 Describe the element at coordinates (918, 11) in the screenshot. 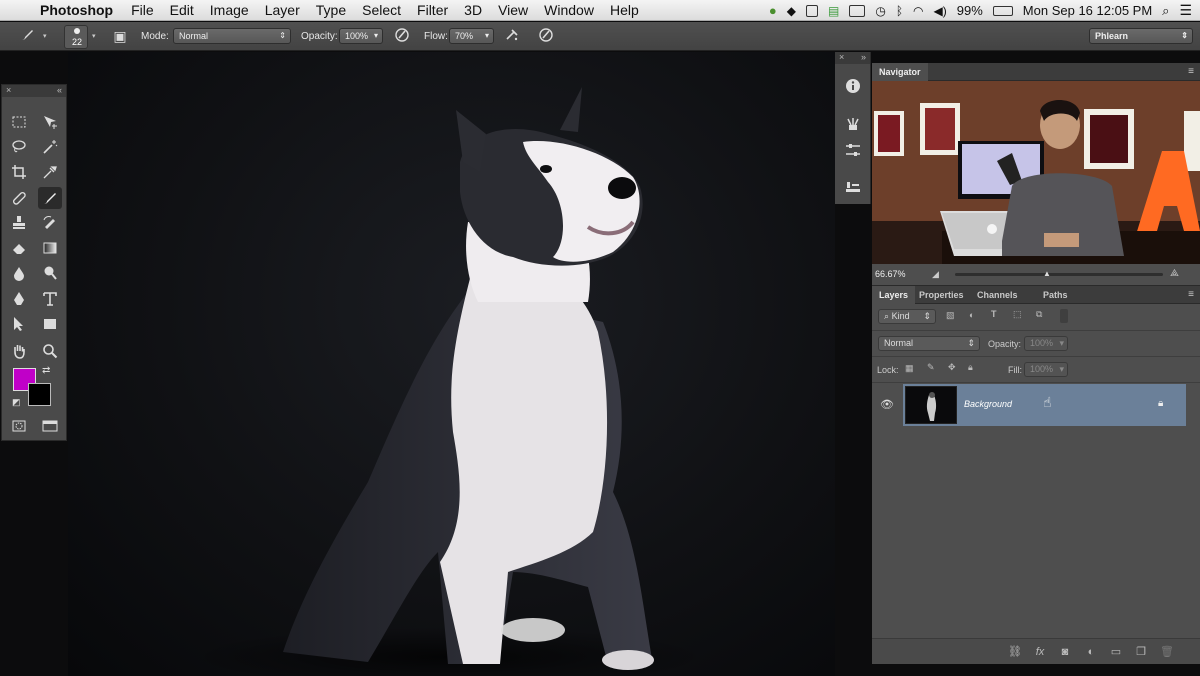

I see `wifi-icon: ◠` at that location.